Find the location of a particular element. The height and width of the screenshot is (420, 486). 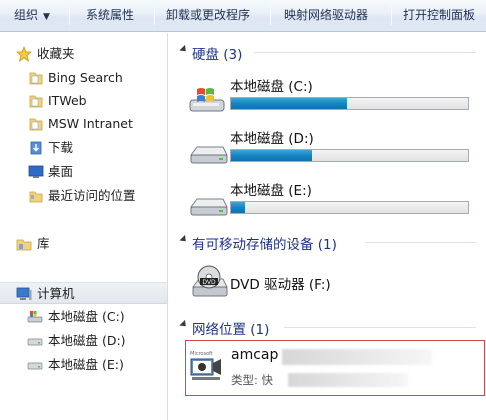

network-camera-icon: Microsoft is located at coordinates (205, 365).